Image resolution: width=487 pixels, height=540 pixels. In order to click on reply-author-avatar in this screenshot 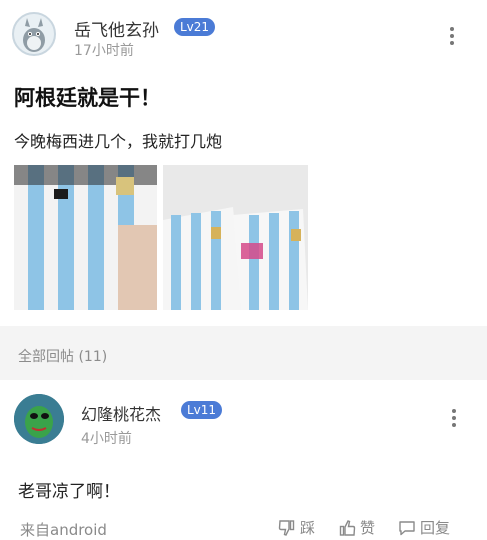, I will do `click(39, 419)`.